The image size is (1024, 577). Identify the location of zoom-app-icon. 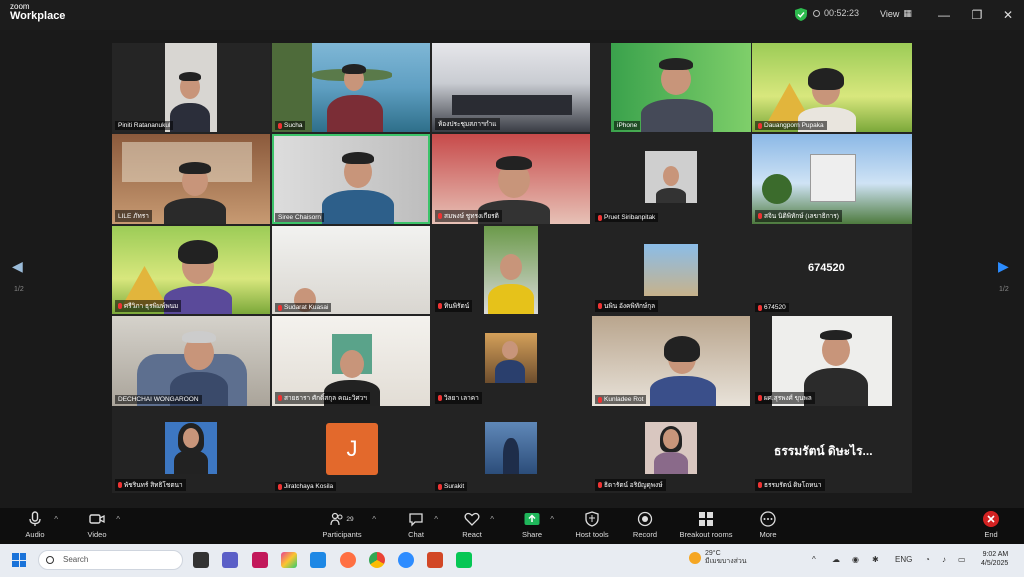
(406, 560).